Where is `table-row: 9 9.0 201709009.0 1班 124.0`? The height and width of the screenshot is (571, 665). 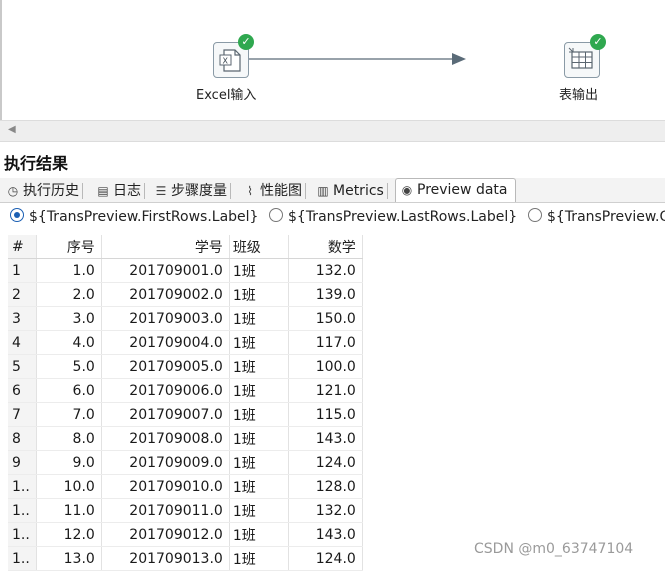 table-row: 9 9.0 201709009.0 1班 124.0 is located at coordinates (185, 462).